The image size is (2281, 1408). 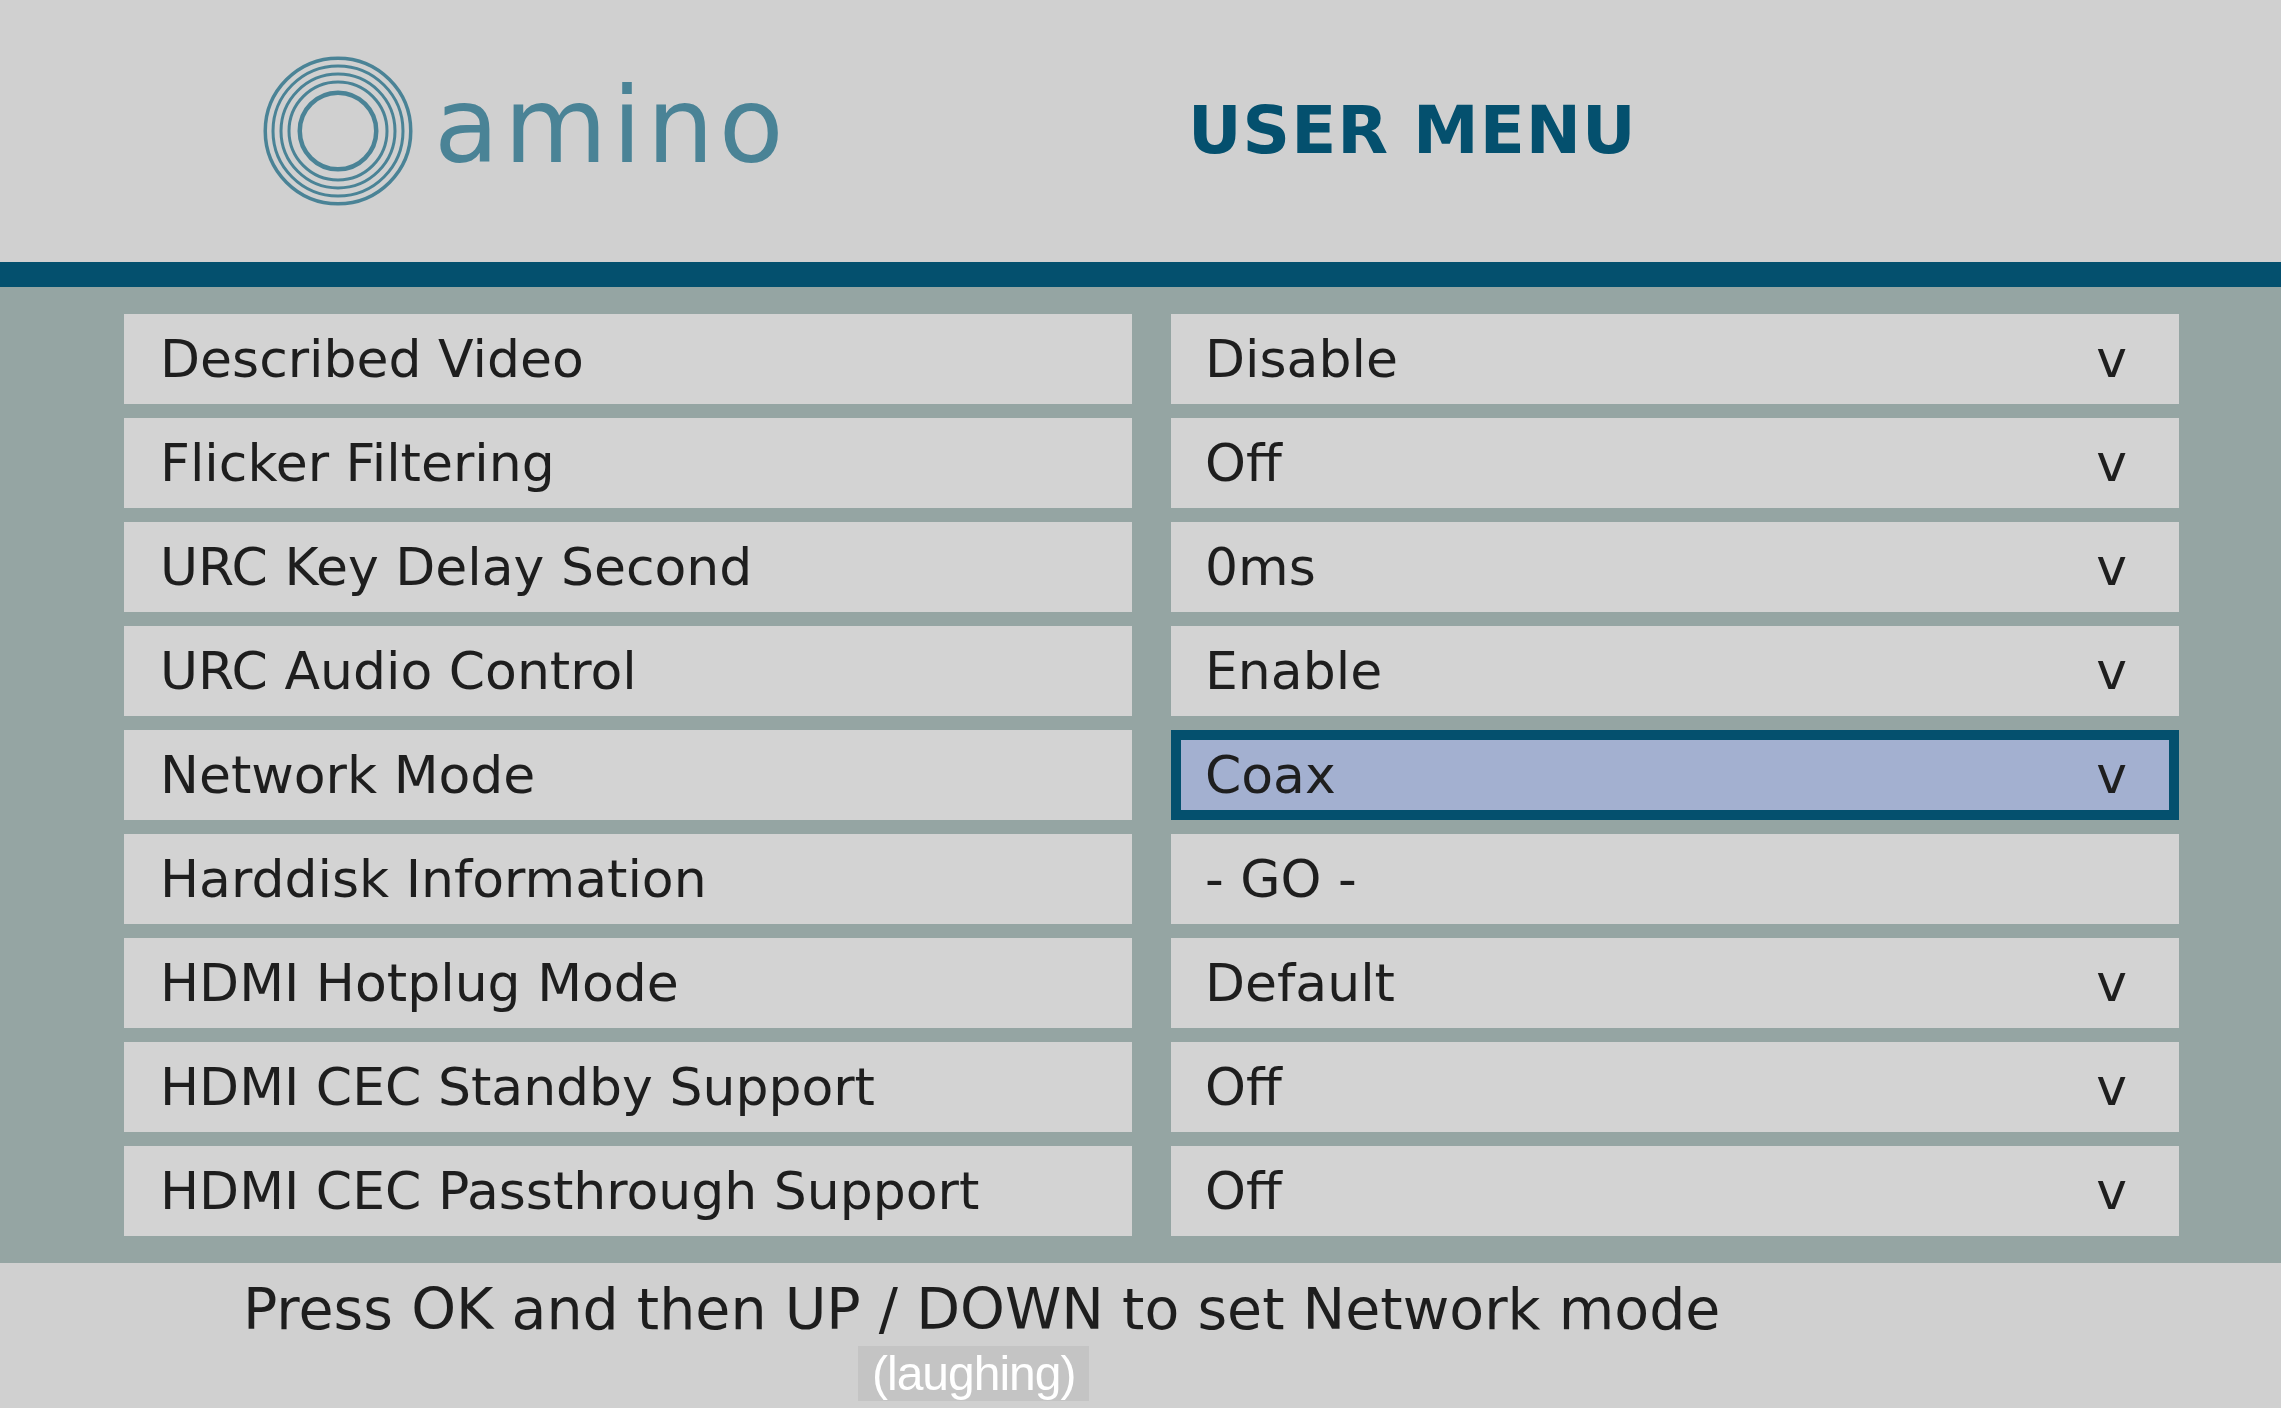 What do you see at coordinates (1412, 131) in the screenshot?
I see `menu-title: USER MENU` at bounding box center [1412, 131].